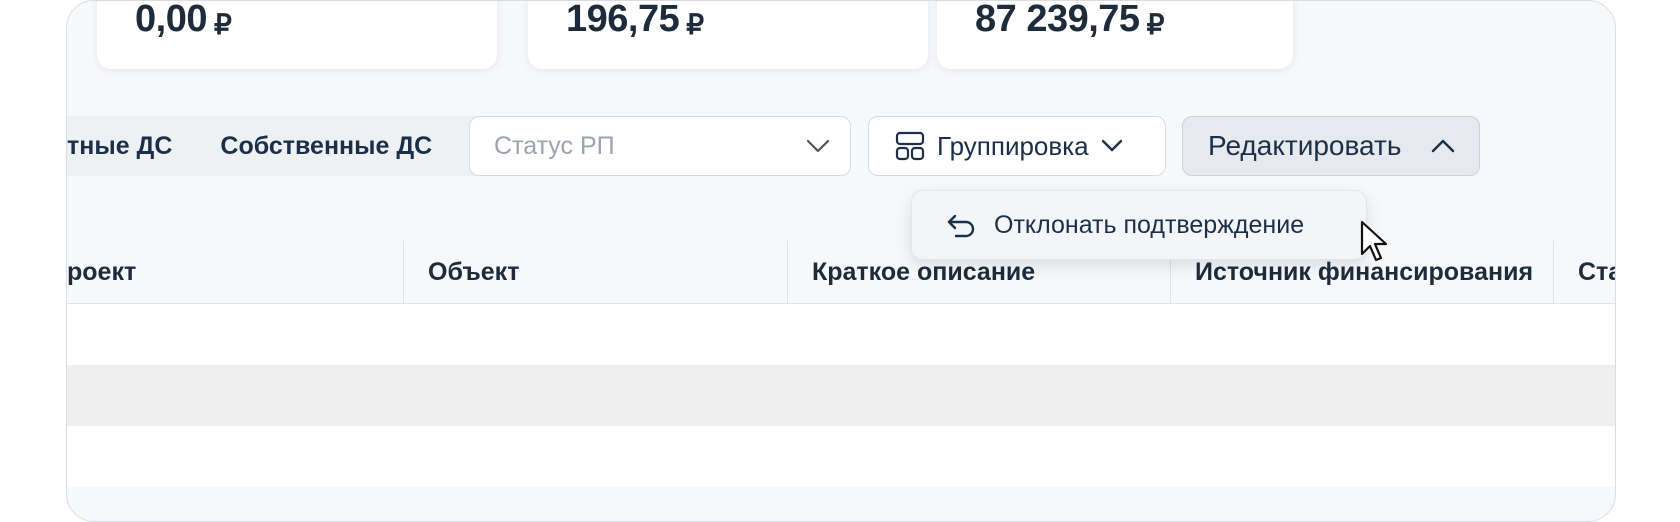 The image size is (1680, 522). Describe the element at coordinates (961, 225) in the screenshot. I see `undo-arrow-icon` at that location.